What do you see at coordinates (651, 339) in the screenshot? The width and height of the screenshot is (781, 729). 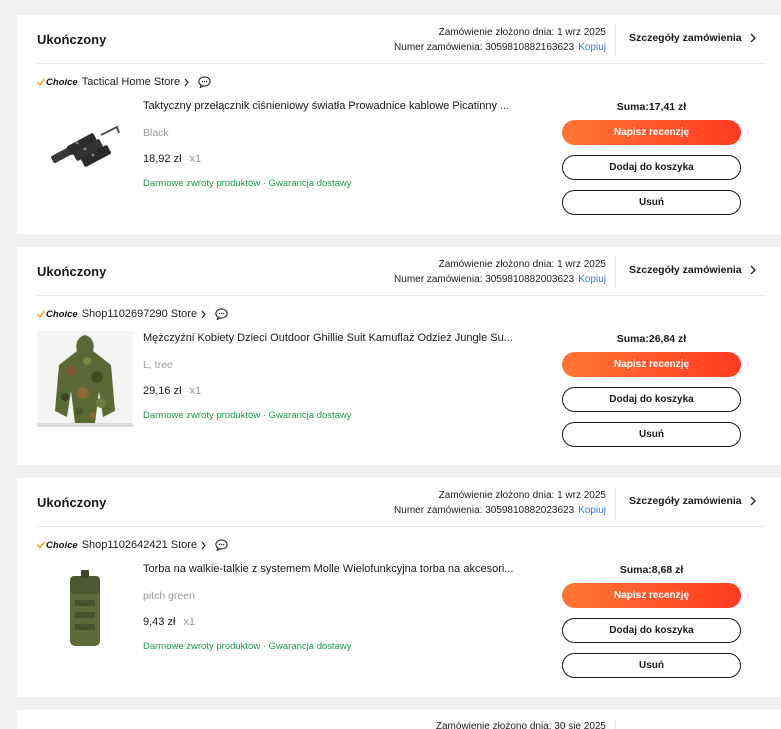 I see `order-total: Suma:26,84 zł` at bounding box center [651, 339].